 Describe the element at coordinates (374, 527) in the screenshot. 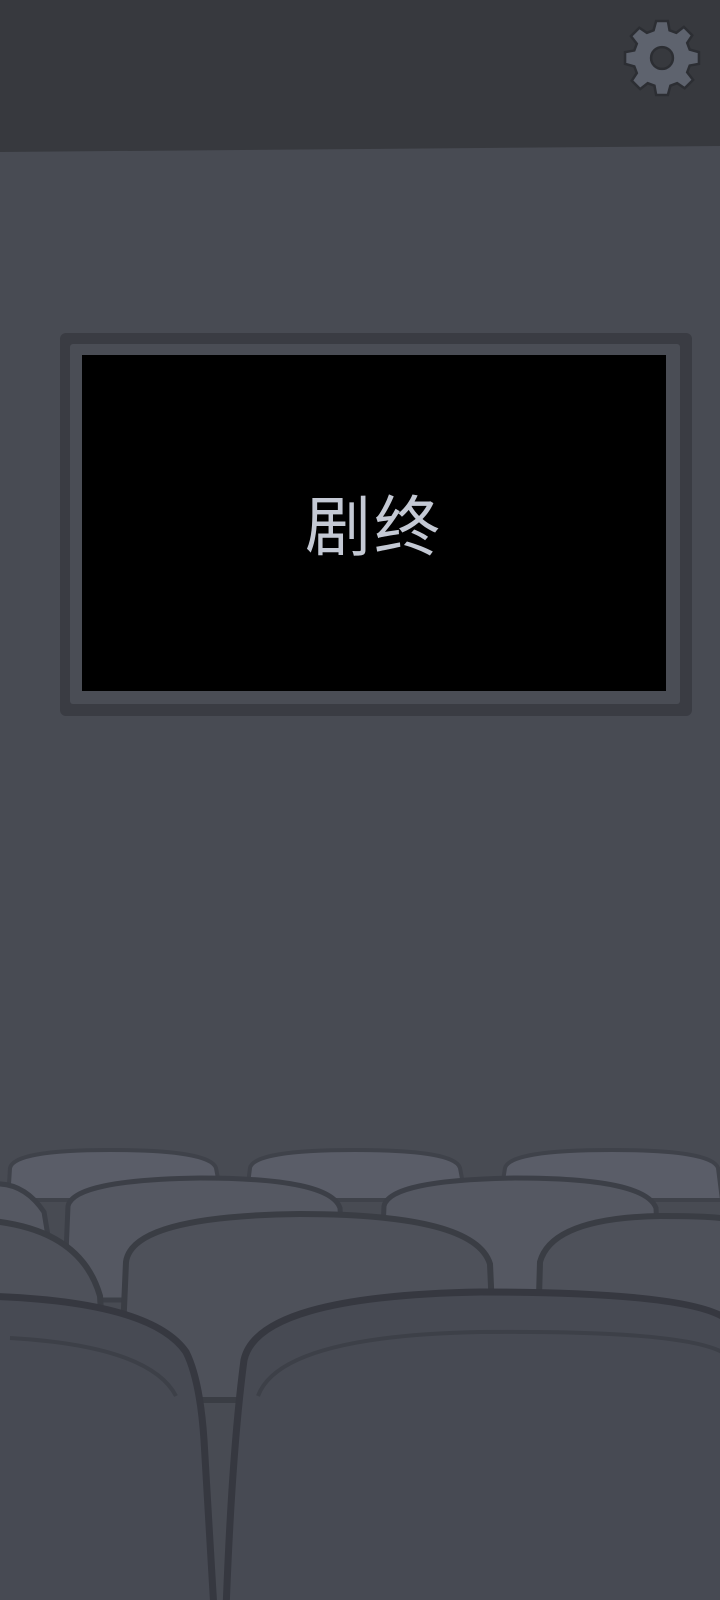

I see `screen-end-text: 剧终` at that location.